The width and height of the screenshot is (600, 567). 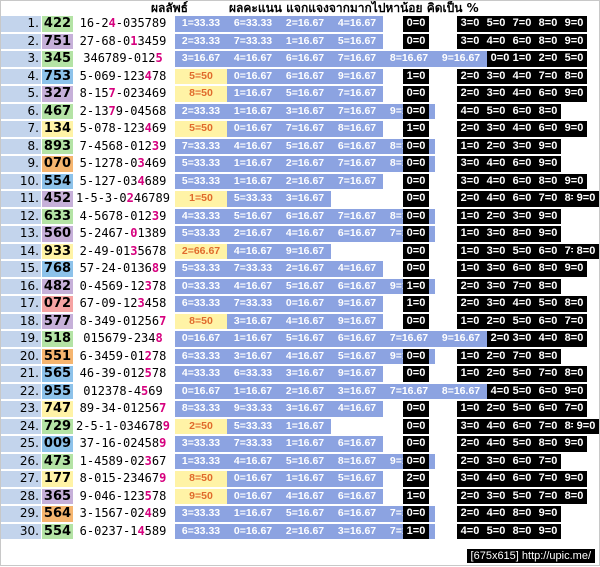 What do you see at coordinates (21, 531) in the screenshot?
I see `row-number: 30.` at bounding box center [21, 531].